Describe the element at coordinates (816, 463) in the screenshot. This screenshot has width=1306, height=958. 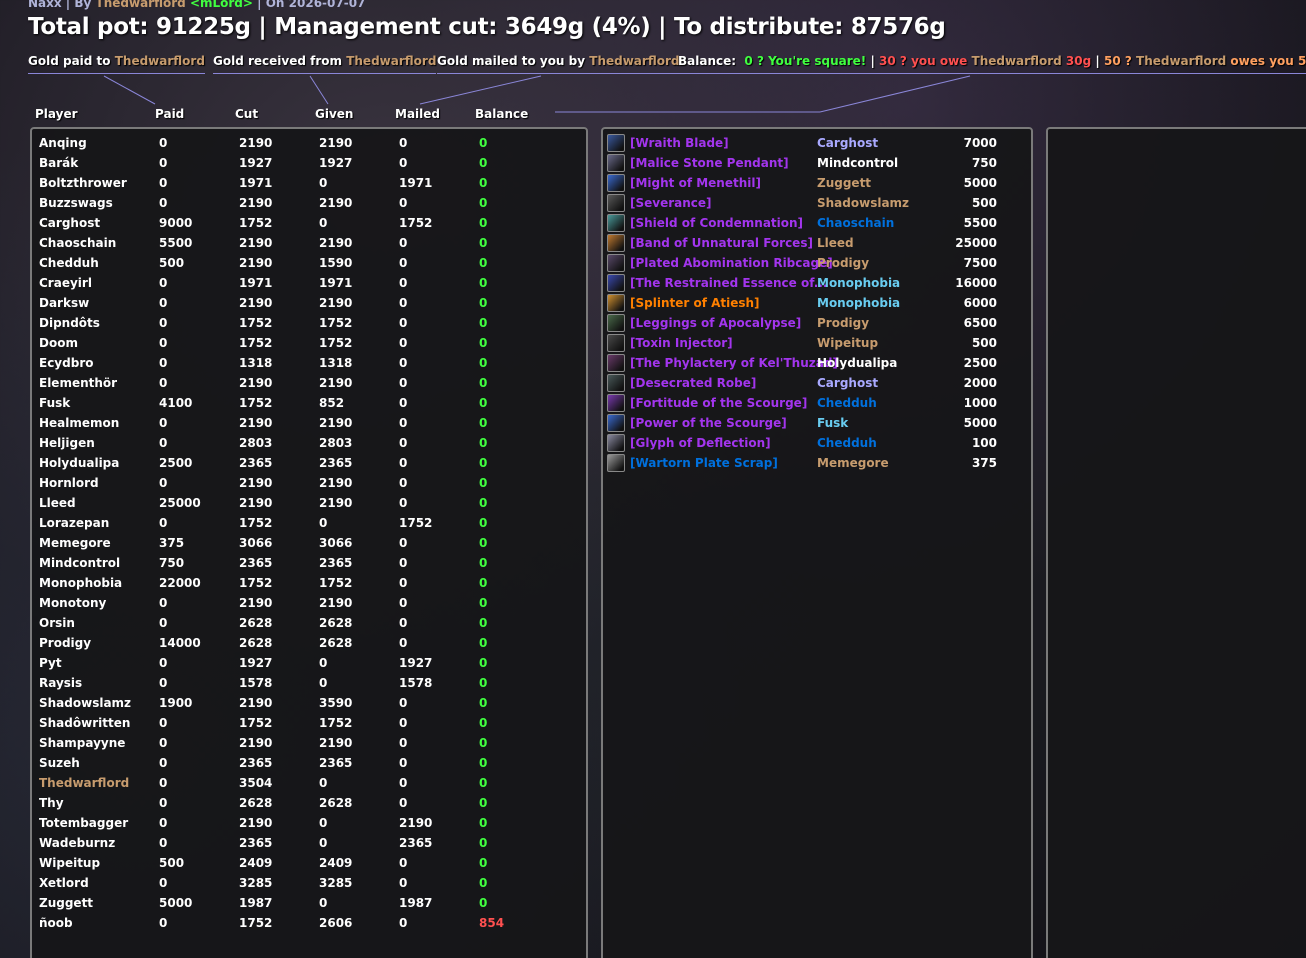
I see `loot-row: [Wartorn Plate Scrap] Memegore 375` at that location.